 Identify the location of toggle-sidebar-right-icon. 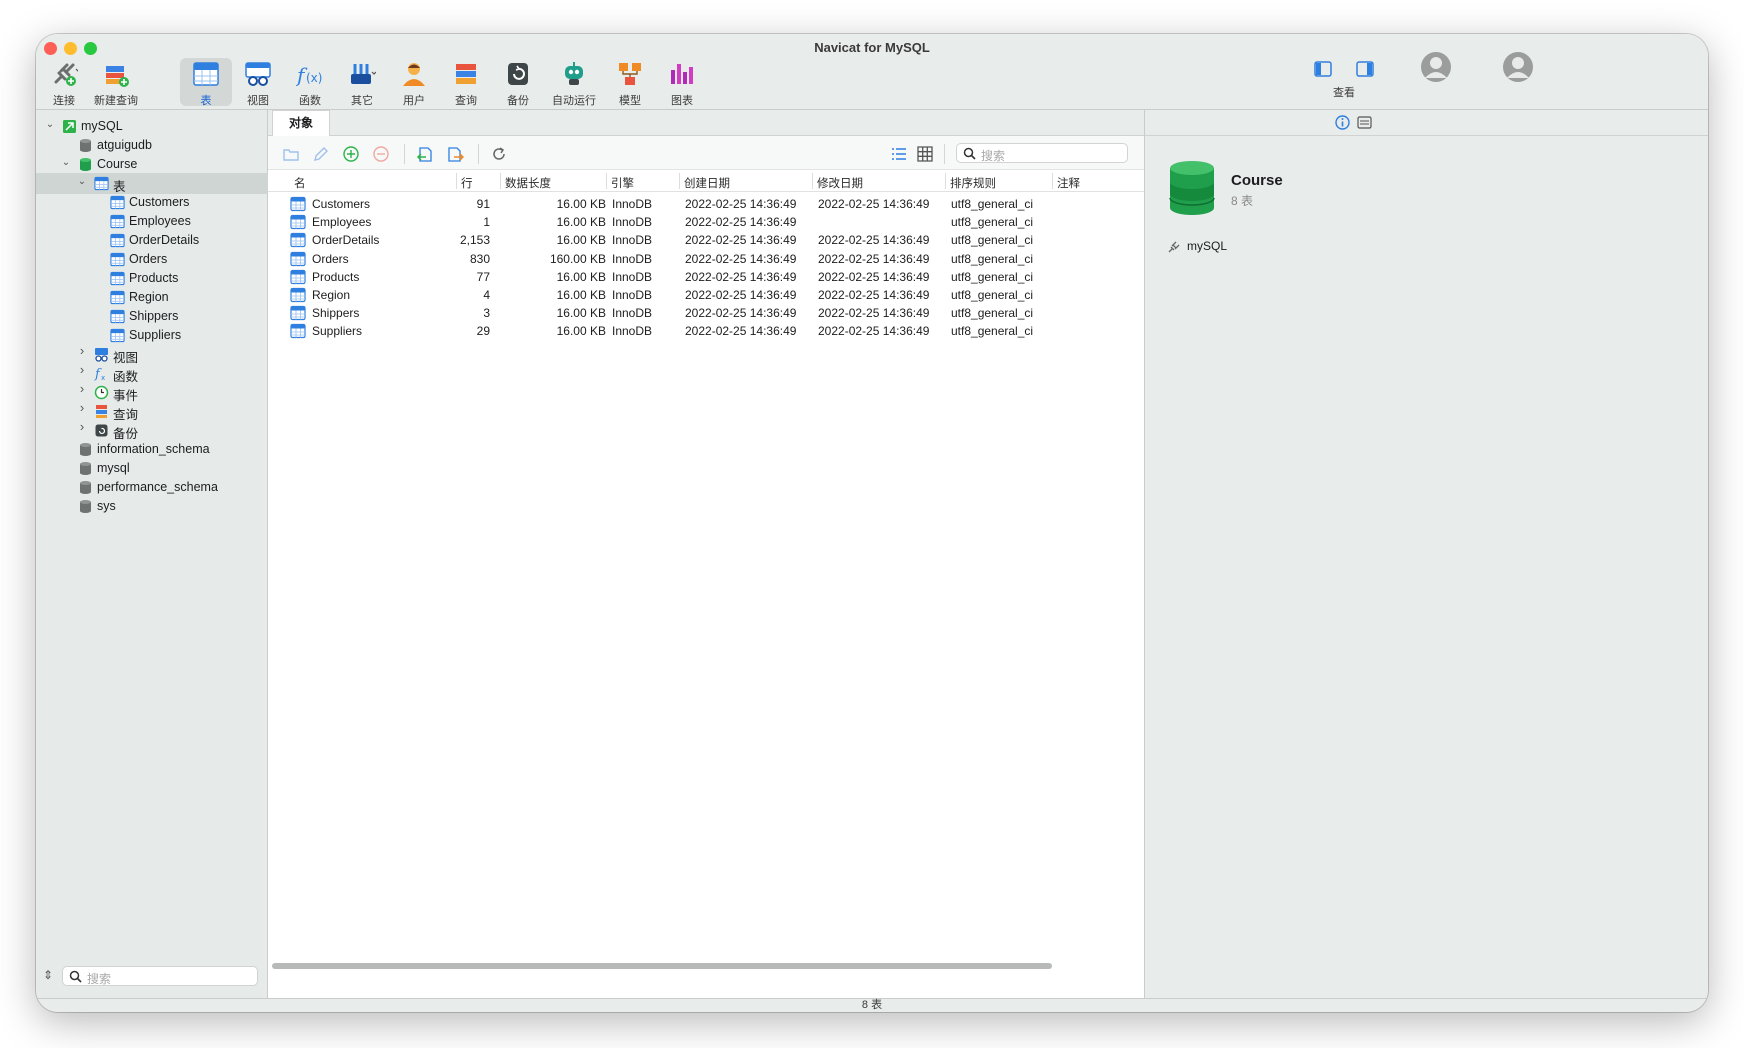
(1365, 69).